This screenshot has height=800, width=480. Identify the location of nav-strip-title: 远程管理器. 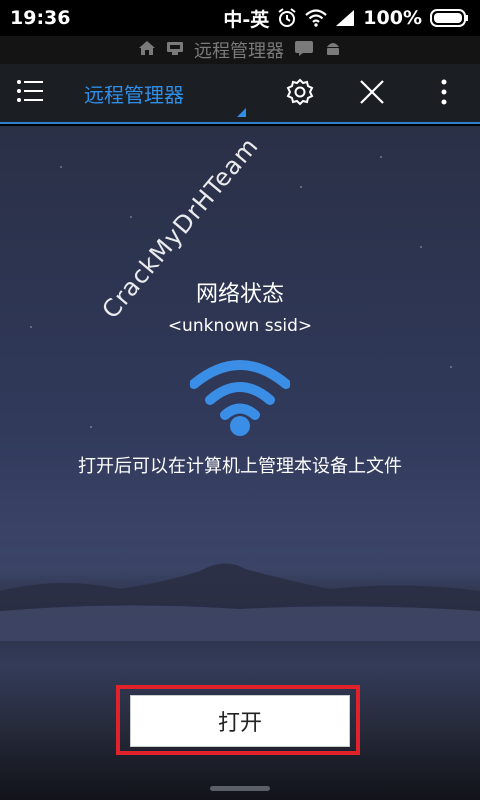
(239, 51).